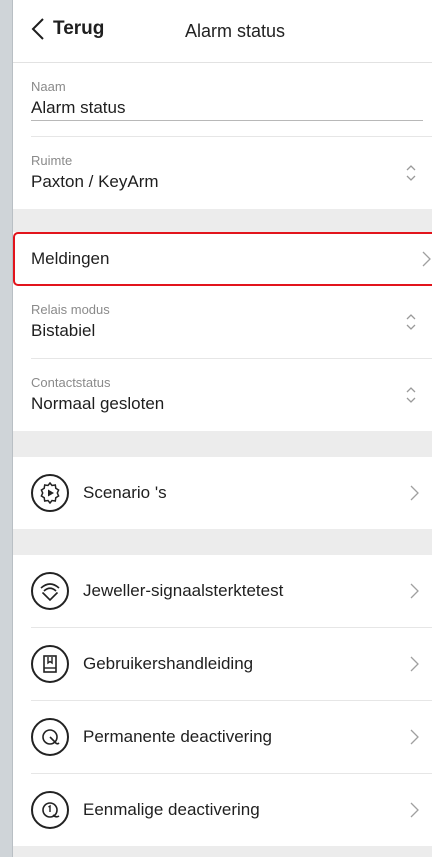 The height and width of the screenshot is (857, 432). I want to click on permanent-deactivation-row: Permanente deactivering, so click(222, 737).